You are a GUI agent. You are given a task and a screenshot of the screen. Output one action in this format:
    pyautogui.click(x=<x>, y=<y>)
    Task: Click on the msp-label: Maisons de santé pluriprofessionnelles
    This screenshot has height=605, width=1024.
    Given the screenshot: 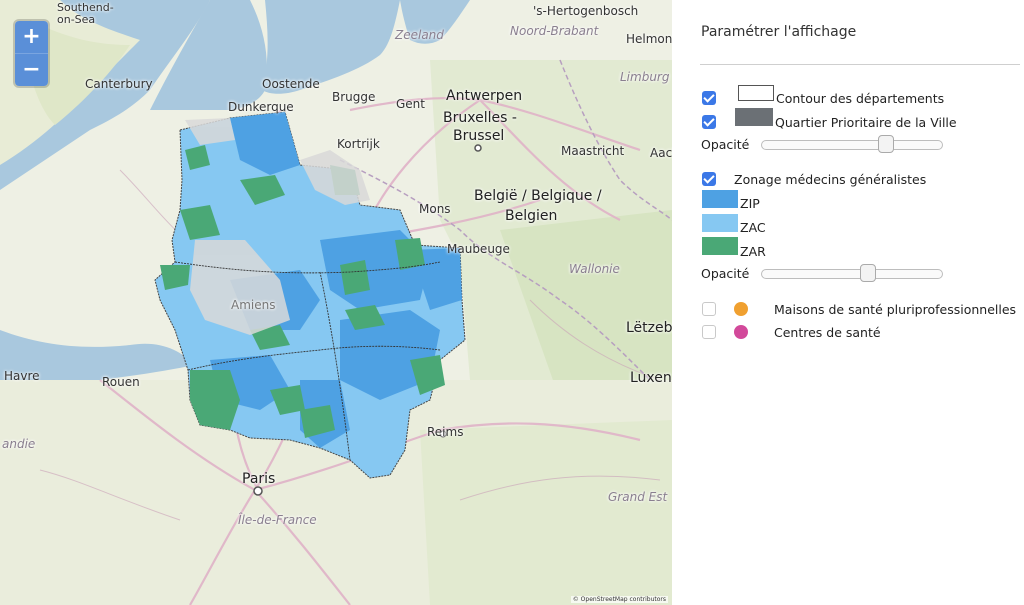 What is the action you would take?
    pyautogui.click(x=895, y=309)
    